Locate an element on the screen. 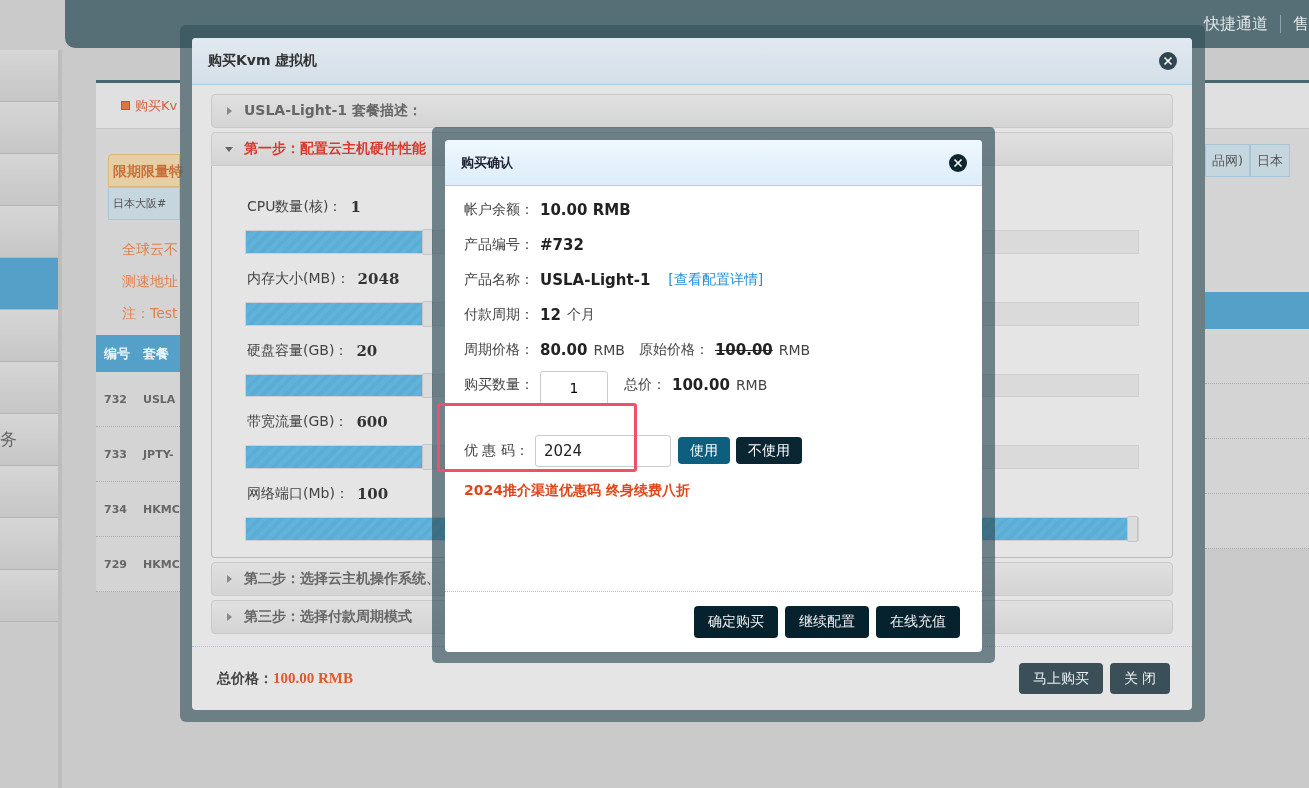 The width and height of the screenshot is (1309, 788). table-cell: USLA is located at coordinates (159, 399).